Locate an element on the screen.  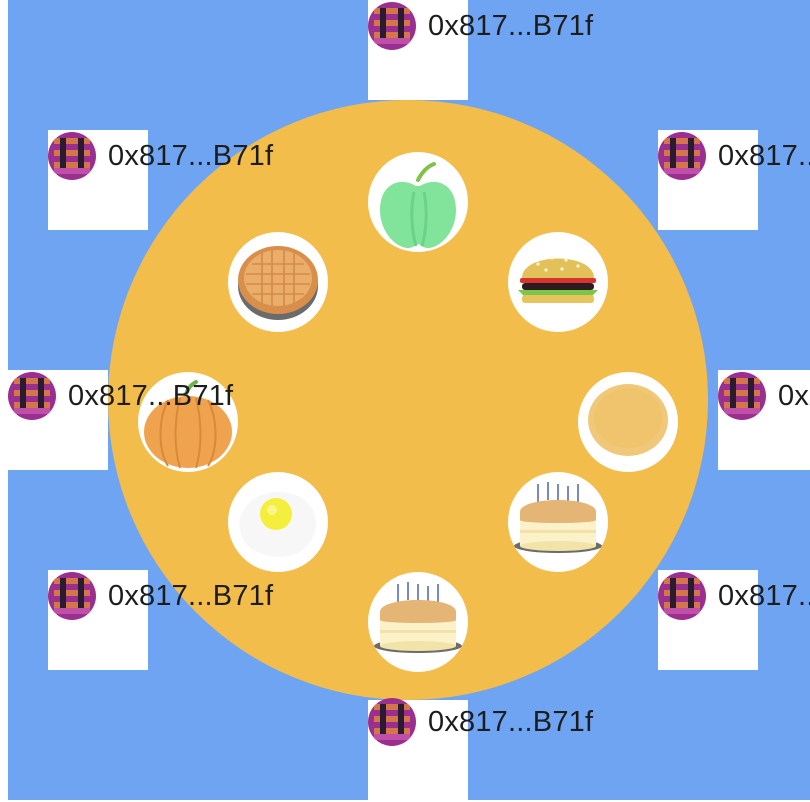
burger-icon is located at coordinates (558, 279).